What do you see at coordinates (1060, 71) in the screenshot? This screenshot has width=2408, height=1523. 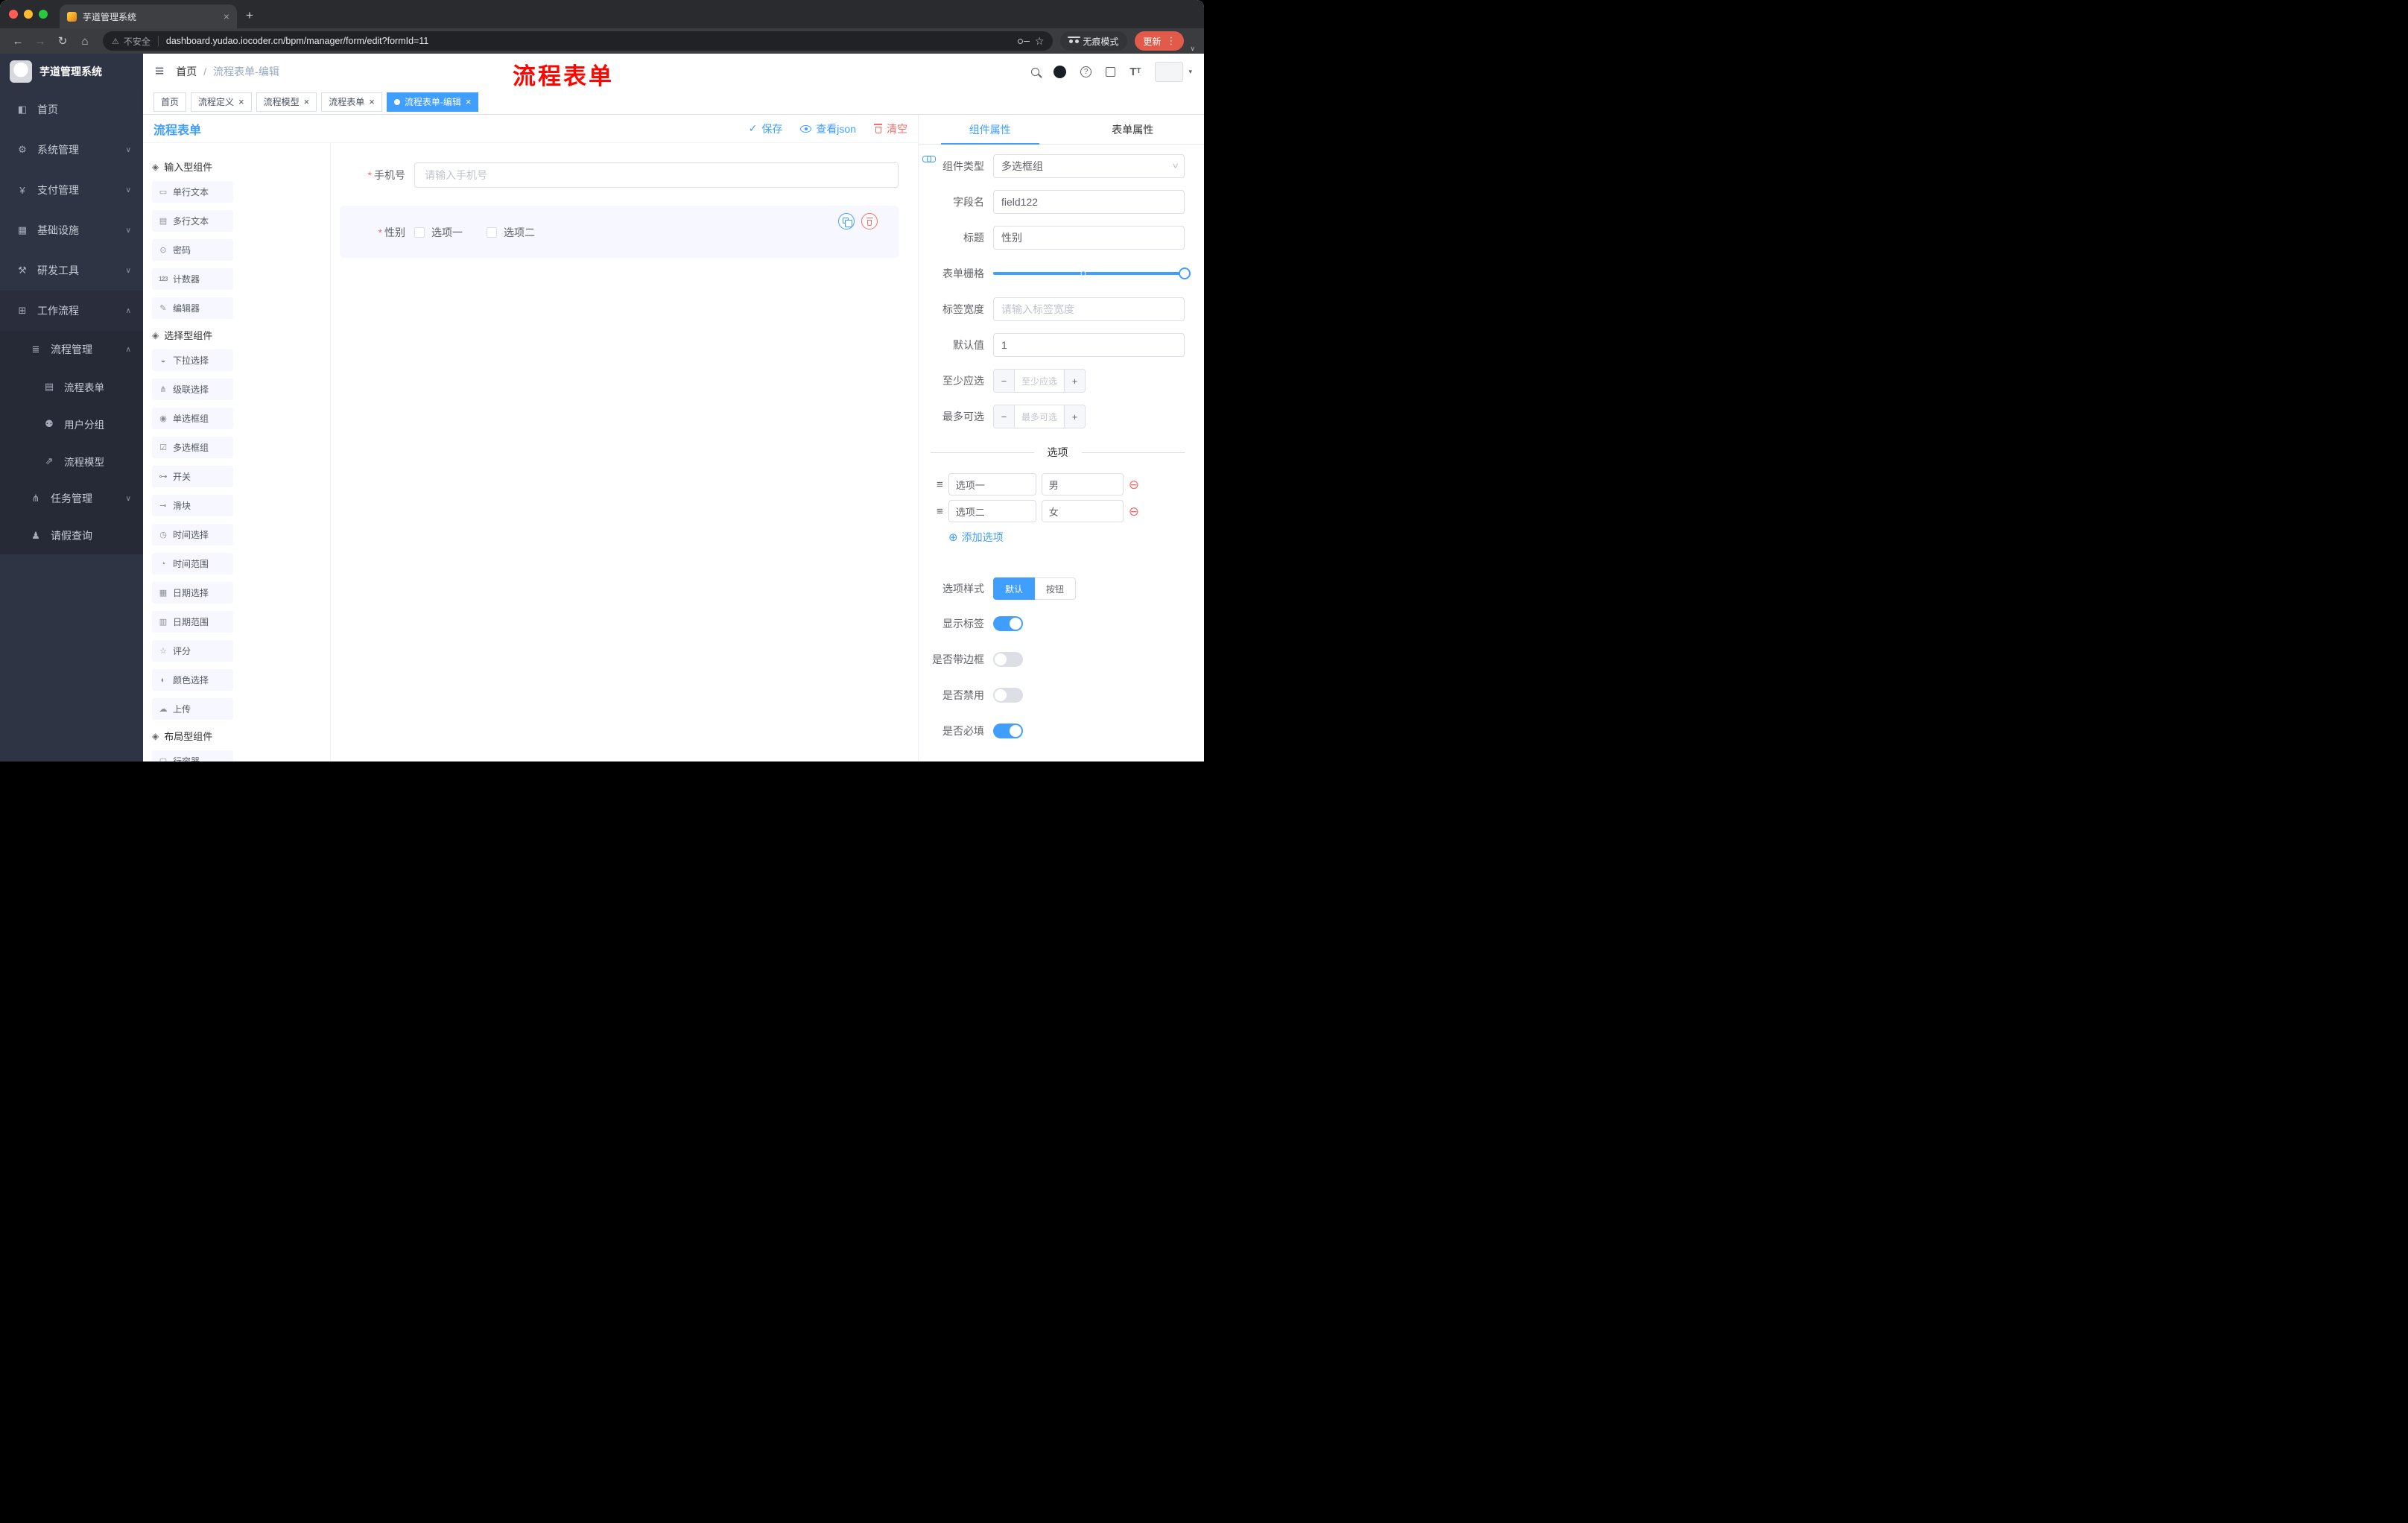 I see `github-button` at bounding box center [1060, 71].